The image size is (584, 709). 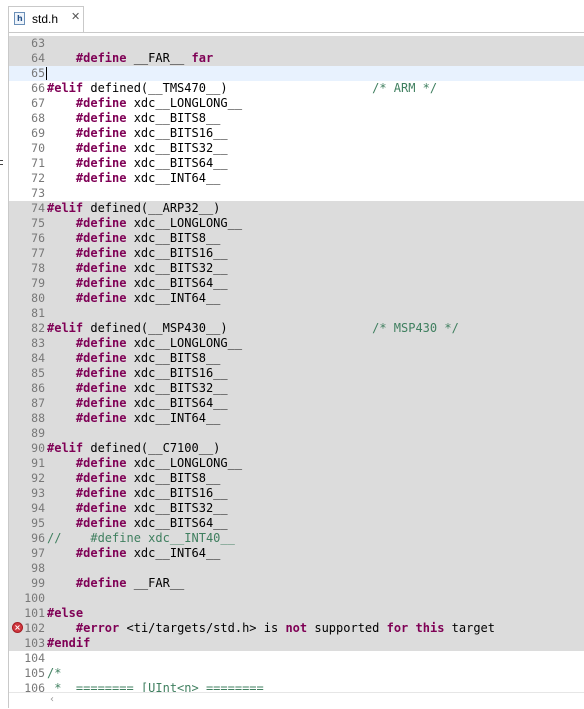 I want to click on code-line: 74 #elif defined(__ARP32__), so click(x=296, y=208).